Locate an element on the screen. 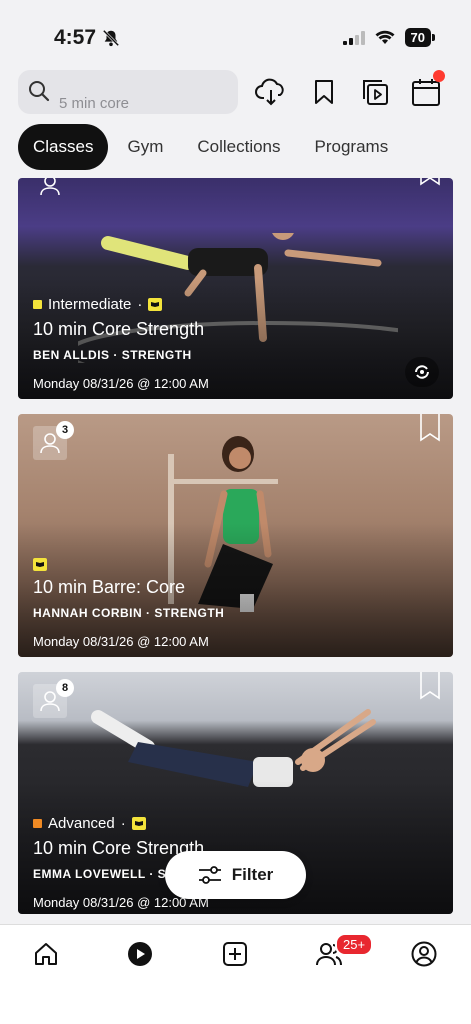 The image size is (471, 1024). class-title: 10 min Barre: Core is located at coordinates (109, 587).